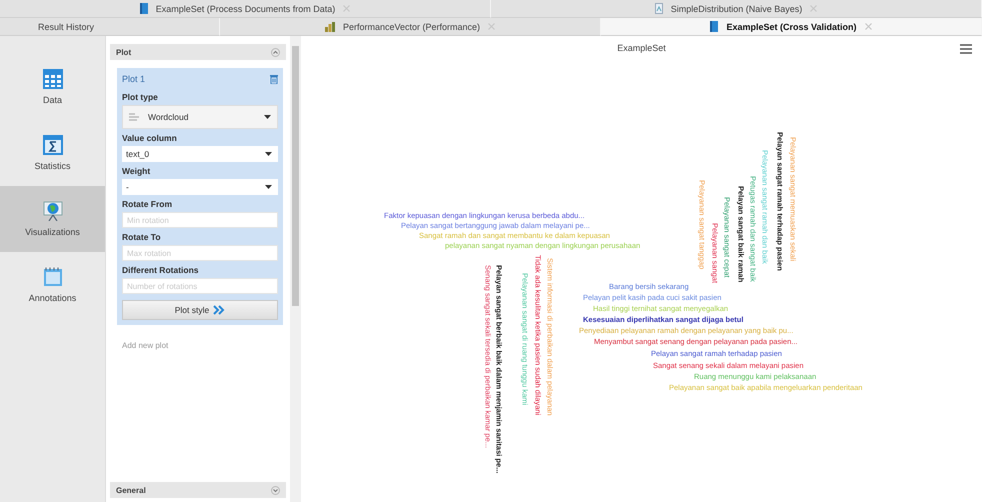 The image size is (982, 502). Describe the element at coordinates (200, 310) in the screenshot. I see `plot-style-button: Plot style` at that location.